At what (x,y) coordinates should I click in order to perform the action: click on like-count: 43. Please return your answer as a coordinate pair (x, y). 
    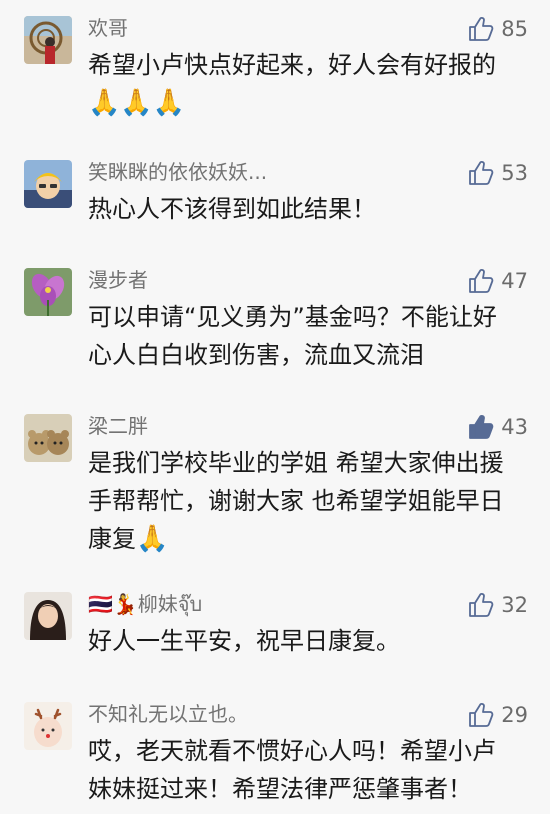
    Looking at the image, I should click on (514, 427).